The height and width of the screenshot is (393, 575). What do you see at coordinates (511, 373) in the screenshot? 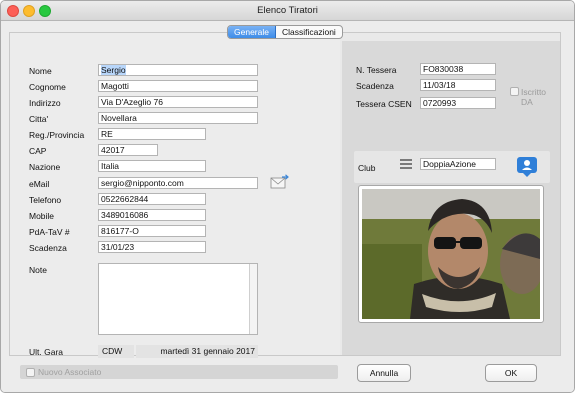
I see `ok-button: OK` at bounding box center [511, 373].